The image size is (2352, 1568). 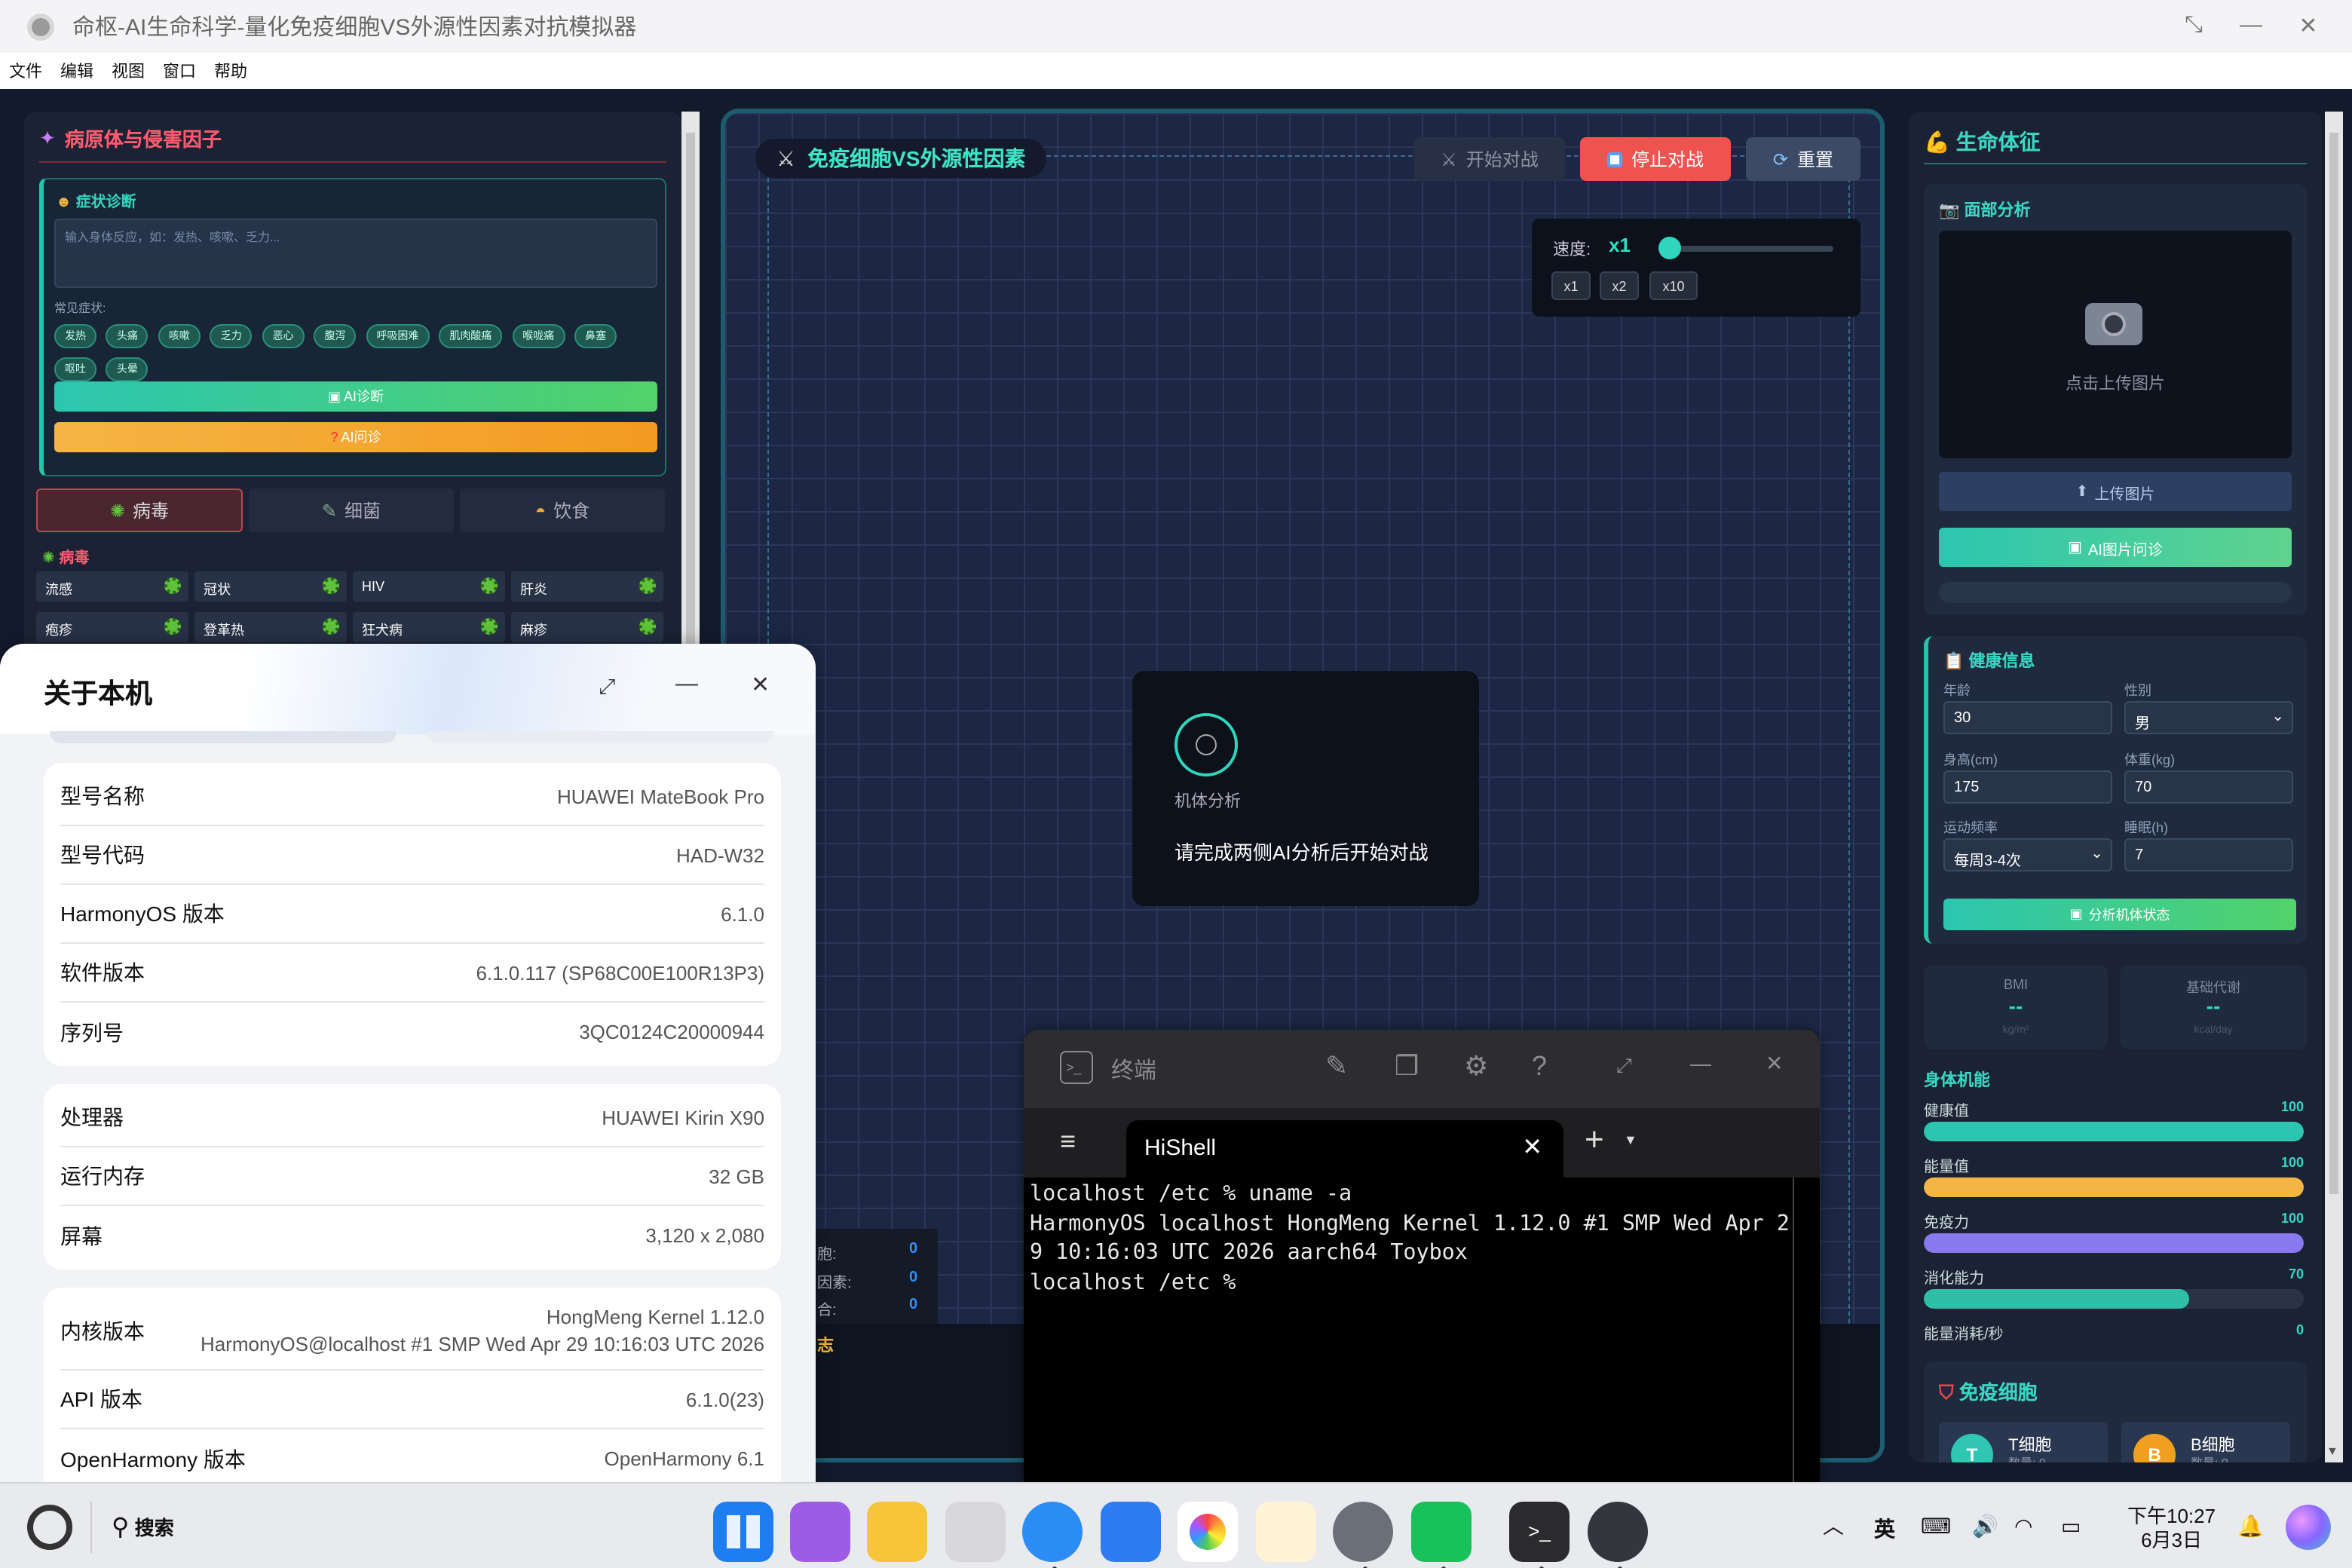 I want to click on terminal-app-icon: >_, so click(x=1539, y=1532).